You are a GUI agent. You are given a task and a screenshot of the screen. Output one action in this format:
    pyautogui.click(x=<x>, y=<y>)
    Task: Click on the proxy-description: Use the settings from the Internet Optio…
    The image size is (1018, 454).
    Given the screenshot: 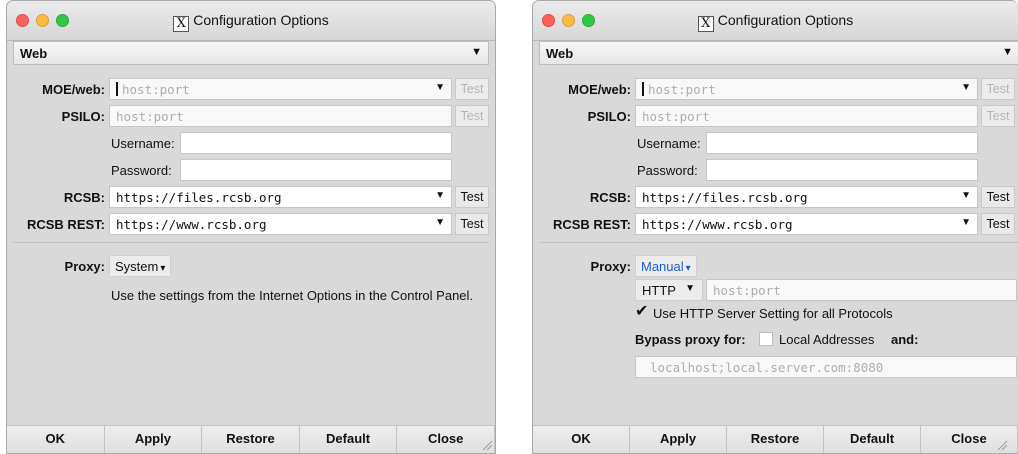 What is the action you would take?
    pyautogui.click(x=292, y=295)
    